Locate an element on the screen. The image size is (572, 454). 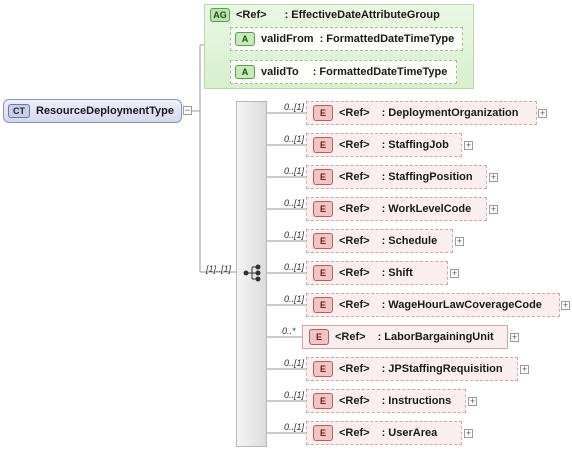
attribute-valid-to: A validTo : FormattedDateTimeType is located at coordinates (343, 72).